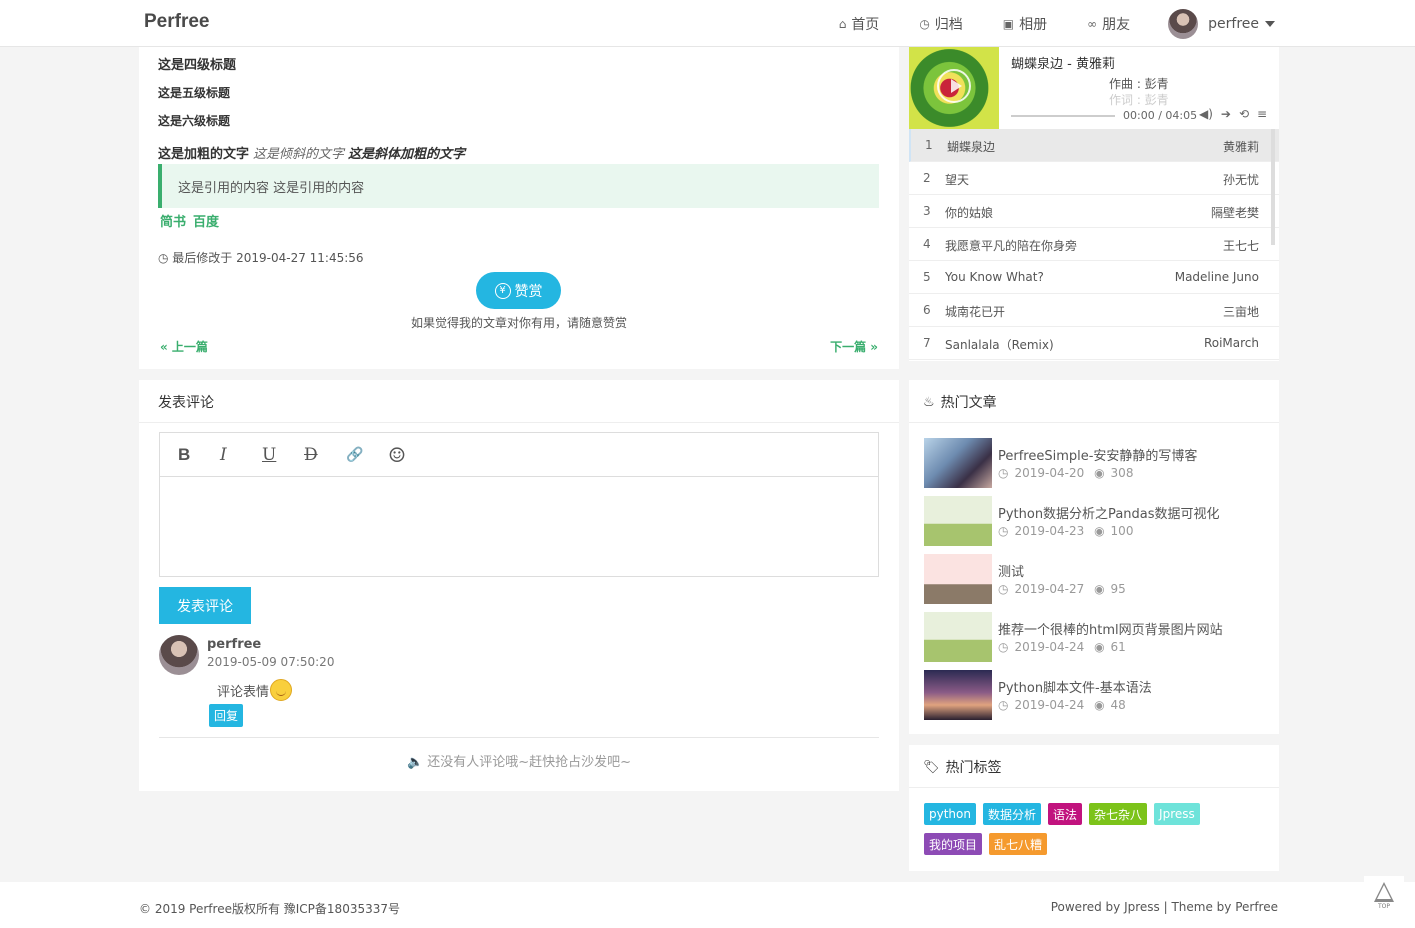 The width and height of the screenshot is (1415, 928). What do you see at coordinates (1094, 145) in the screenshot?
I see `playlist-item: 1 蝴蝶泉边 黄雅莉` at bounding box center [1094, 145].